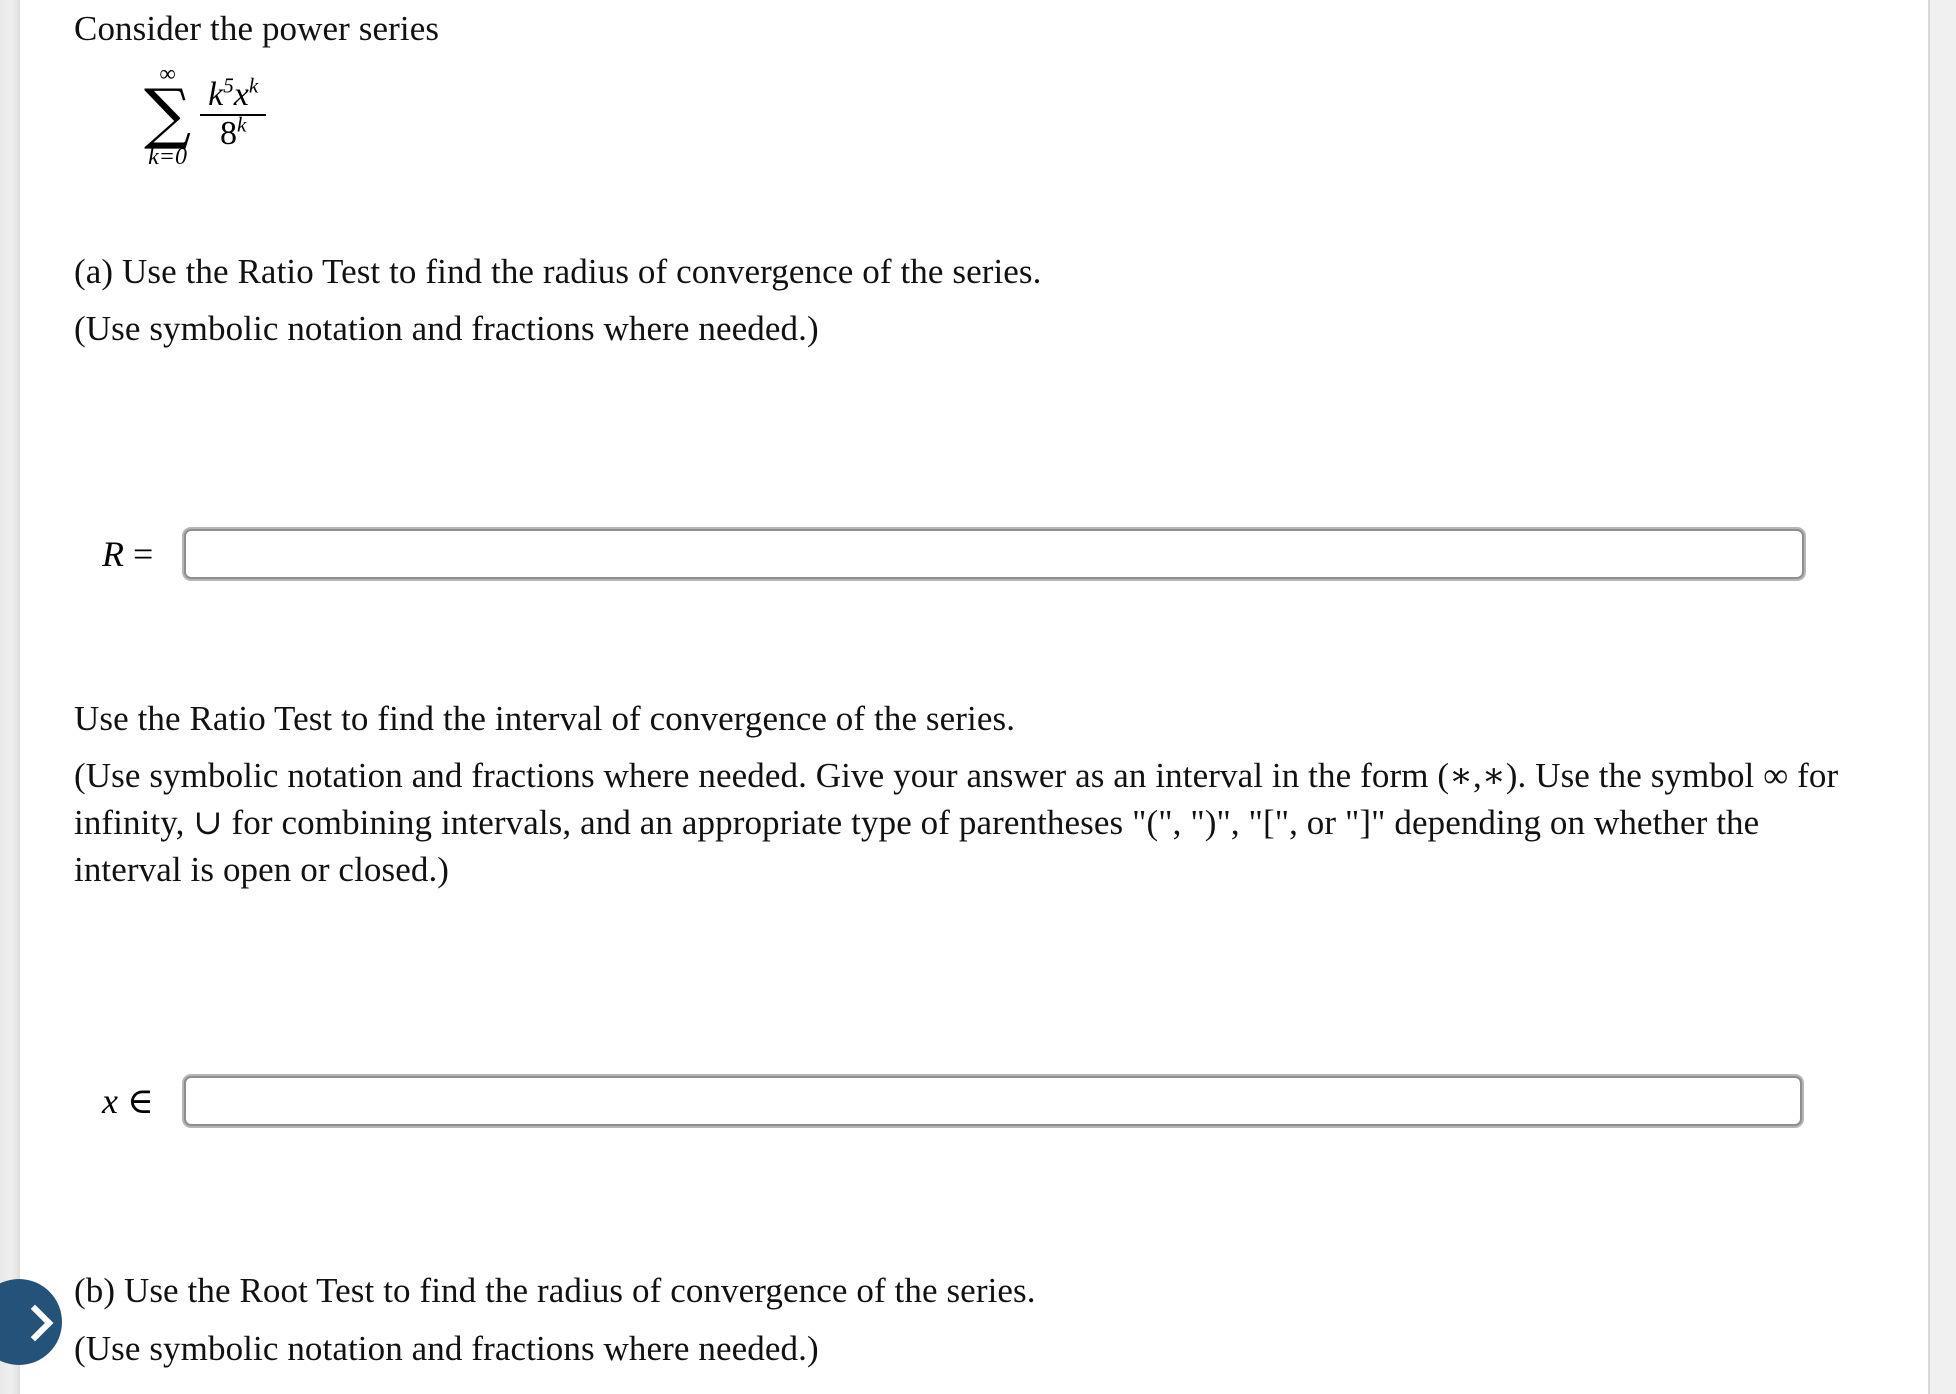 The width and height of the screenshot is (1956, 1394). I want to click on interval-variable: x, so click(110, 1101).